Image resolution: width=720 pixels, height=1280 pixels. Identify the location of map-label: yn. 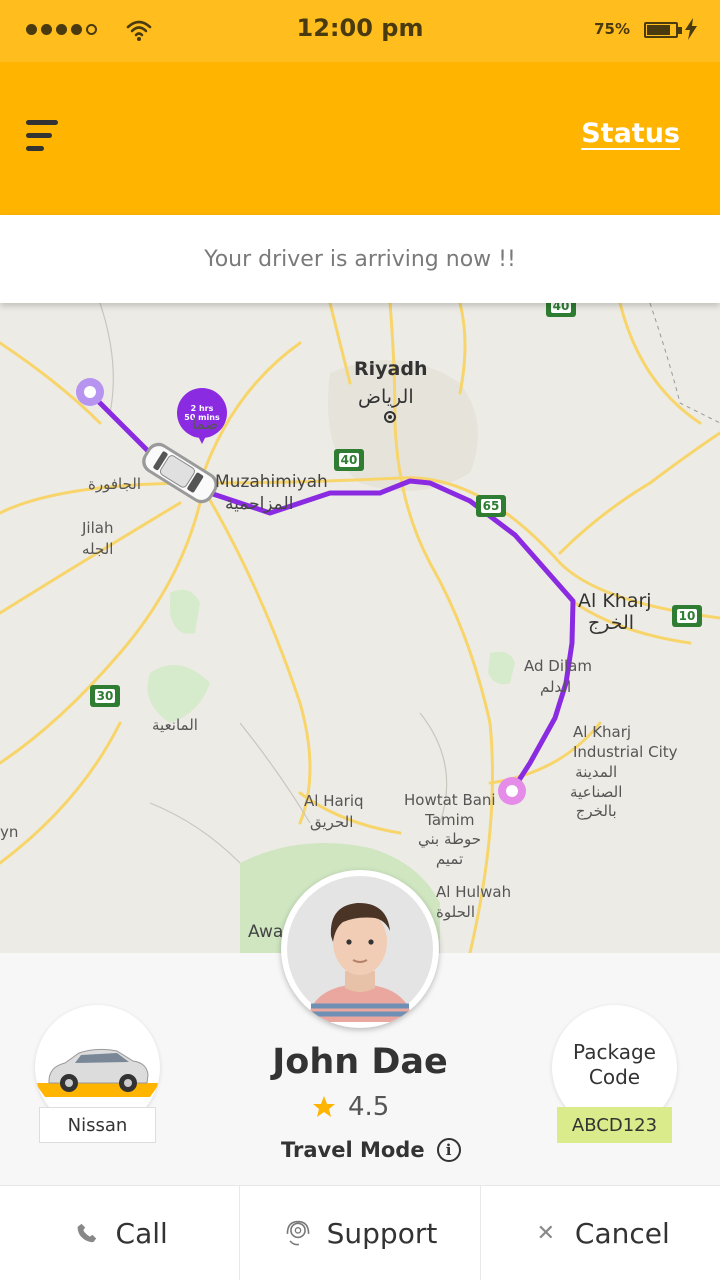
(9, 832).